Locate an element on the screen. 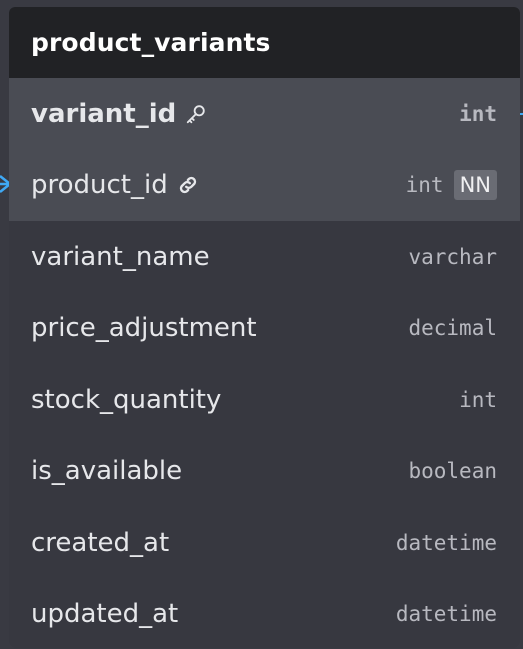 The width and height of the screenshot is (523, 649). column-name: is_available is located at coordinates (106, 471).